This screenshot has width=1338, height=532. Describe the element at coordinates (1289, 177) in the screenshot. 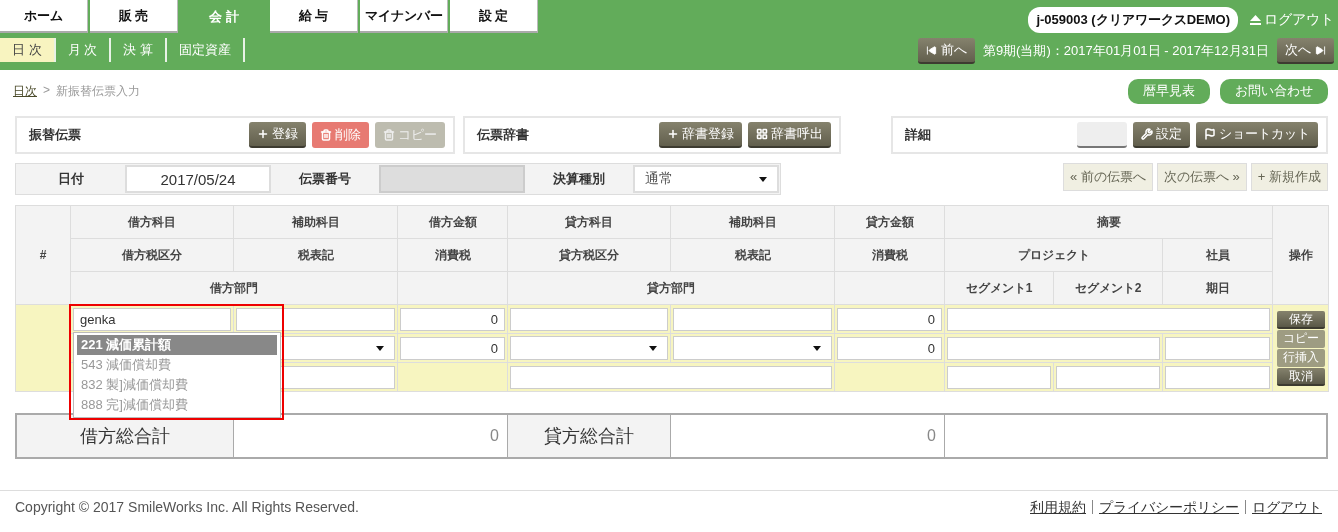

I see `voucher-nav-button: + 新規作成` at that location.